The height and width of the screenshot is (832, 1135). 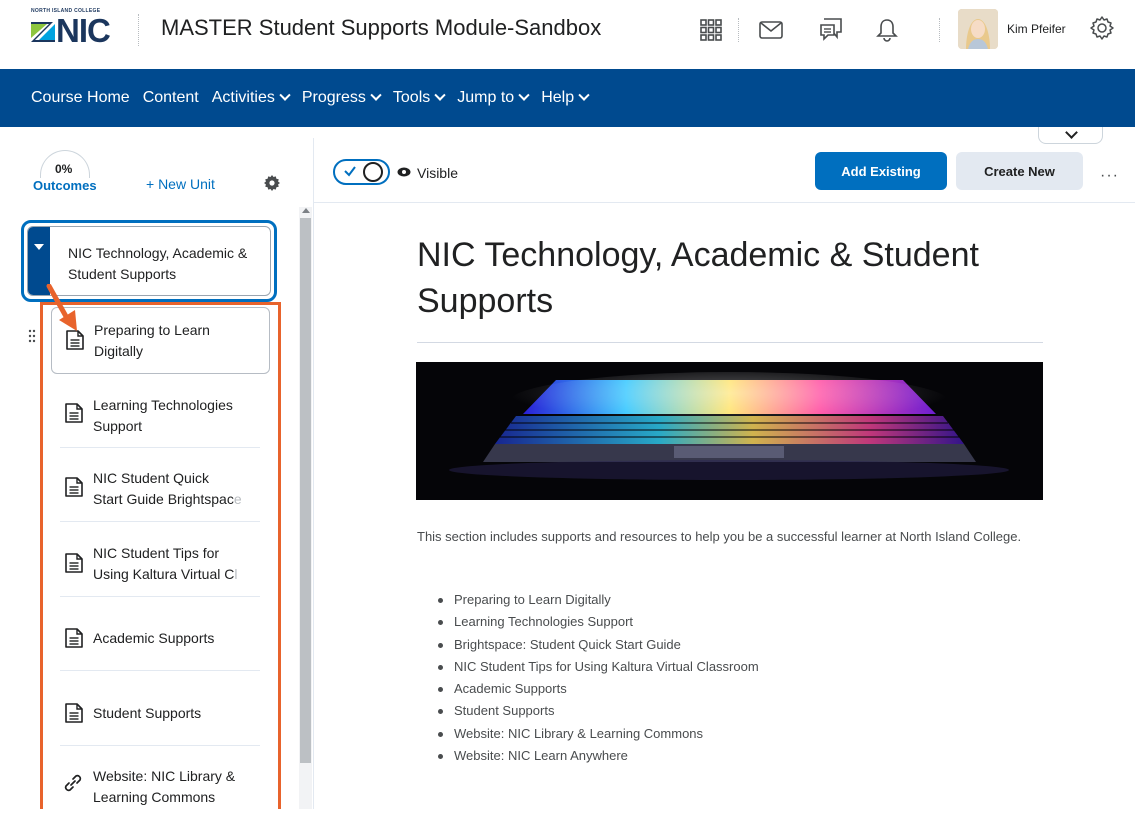 What do you see at coordinates (171, 98) in the screenshot?
I see `nav-content: Content` at bounding box center [171, 98].